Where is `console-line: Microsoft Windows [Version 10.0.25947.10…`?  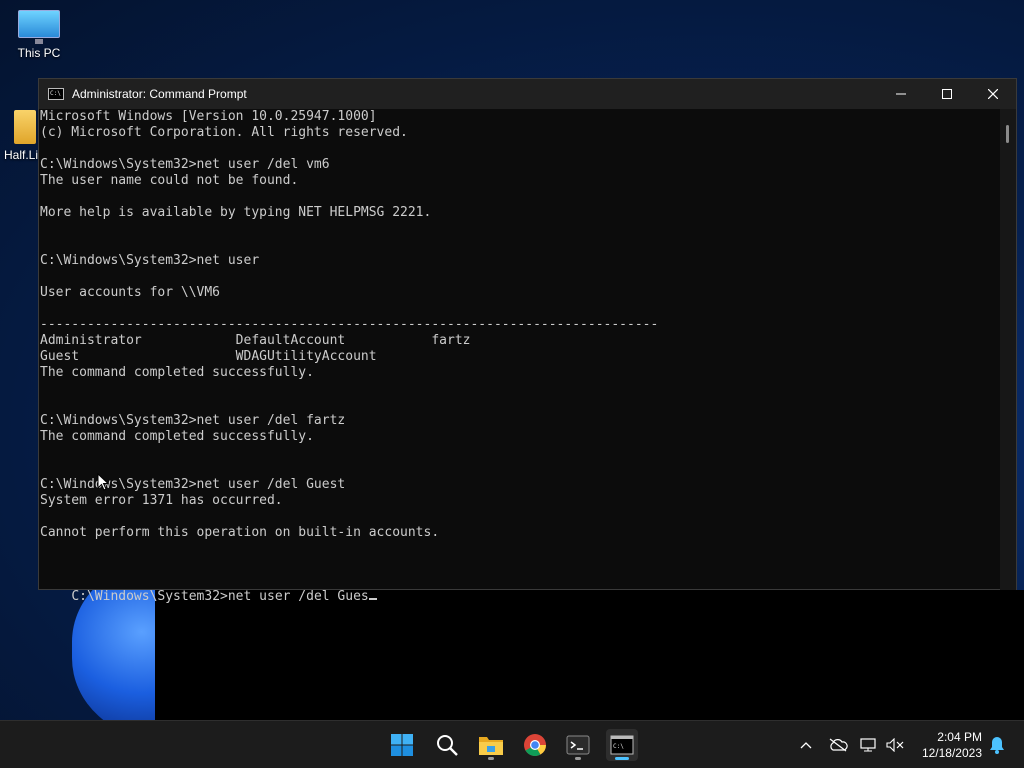 console-line: Microsoft Windows [Version 10.0.25947.10… is located at coordinates (208, 116).